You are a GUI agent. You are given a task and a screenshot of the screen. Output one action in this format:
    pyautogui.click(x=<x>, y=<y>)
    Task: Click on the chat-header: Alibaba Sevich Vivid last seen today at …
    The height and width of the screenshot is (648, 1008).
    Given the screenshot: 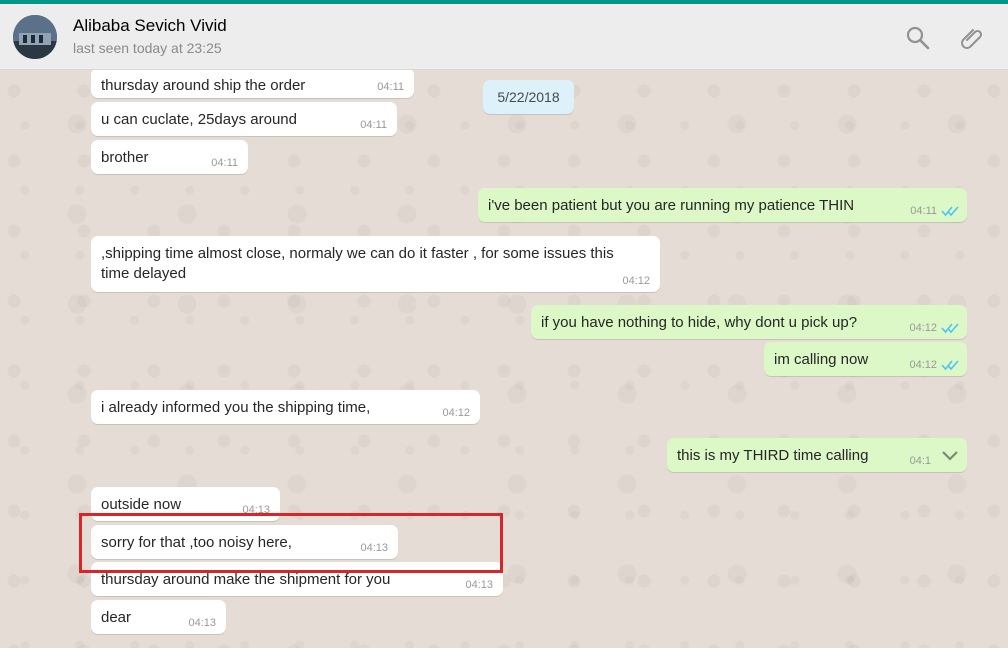 What is the action you would take?
    pyautogui.click(x=504, y=37)
    